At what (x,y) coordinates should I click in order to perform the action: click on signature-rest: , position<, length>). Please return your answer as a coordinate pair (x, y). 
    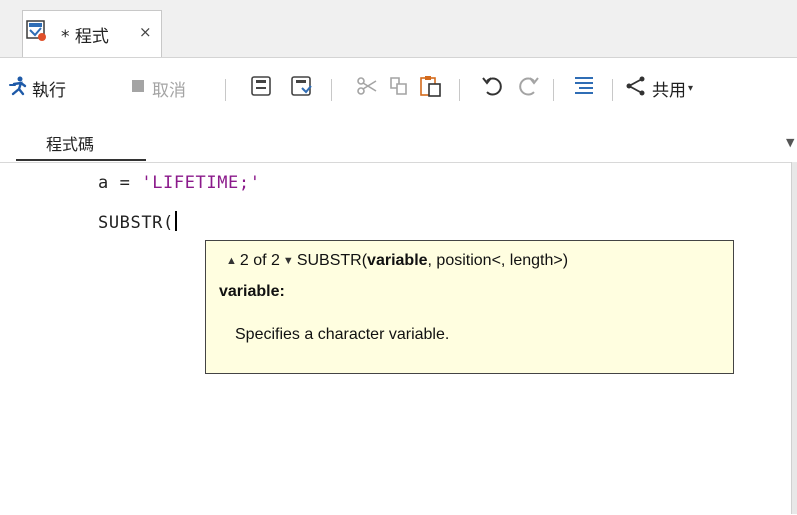
    Looking at the image, I should click on (498, 260).